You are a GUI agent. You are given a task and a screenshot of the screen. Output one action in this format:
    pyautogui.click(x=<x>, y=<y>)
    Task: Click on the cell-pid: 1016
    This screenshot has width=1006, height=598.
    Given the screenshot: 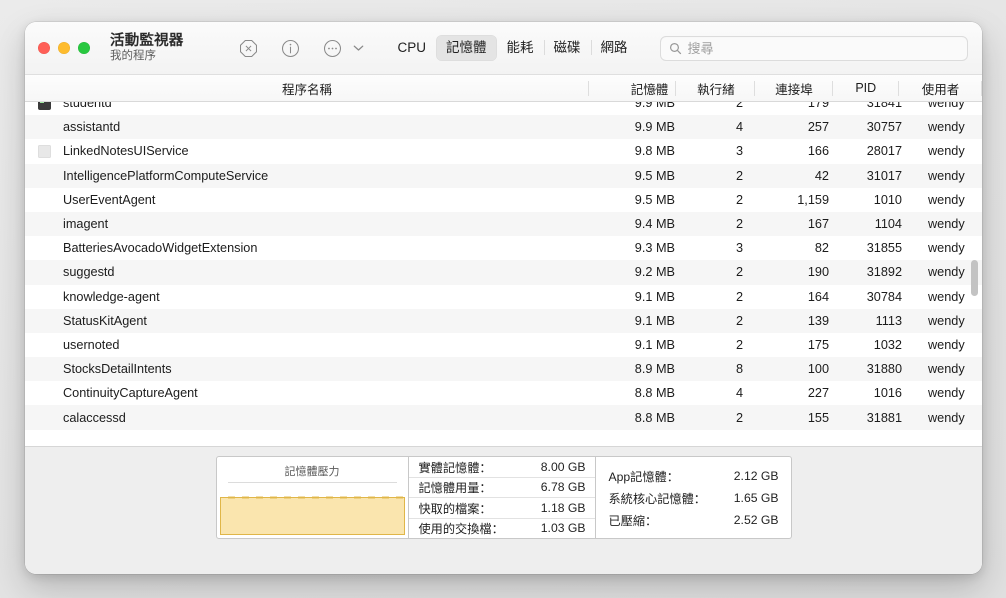 What is the action you would take?
    pyautogui.click(x=887, y=393)
    